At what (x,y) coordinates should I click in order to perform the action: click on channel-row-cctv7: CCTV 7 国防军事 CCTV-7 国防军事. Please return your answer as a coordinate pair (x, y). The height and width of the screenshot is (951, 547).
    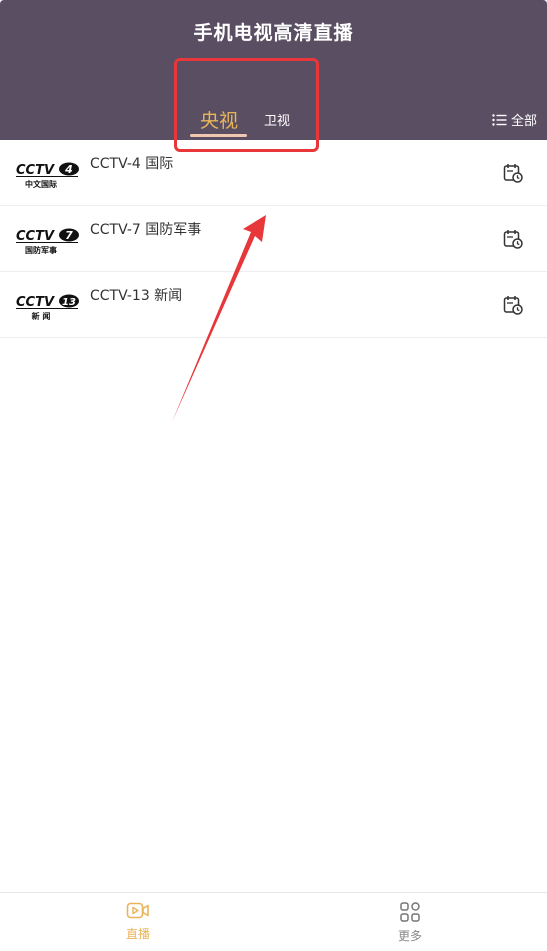
    Looking at the image, I should click on (273, 239).